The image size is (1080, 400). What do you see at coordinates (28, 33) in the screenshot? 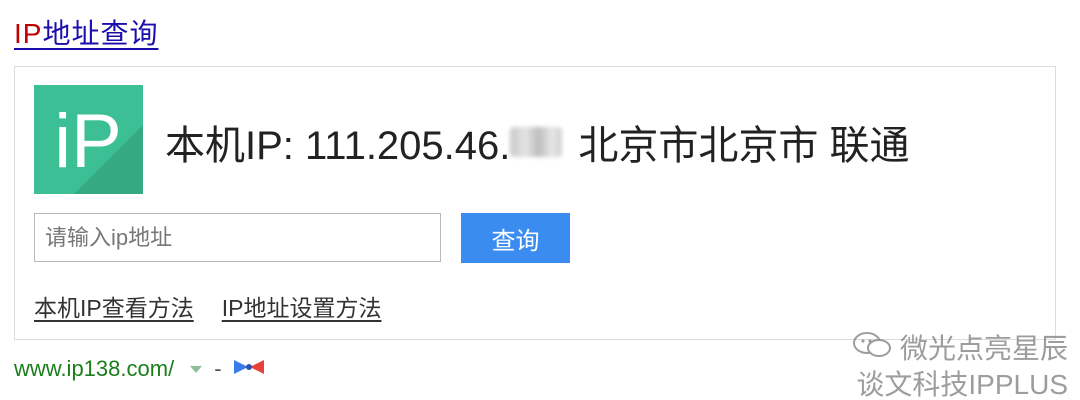
I see `title-highlight: IP` at bounding box center [28, 33].